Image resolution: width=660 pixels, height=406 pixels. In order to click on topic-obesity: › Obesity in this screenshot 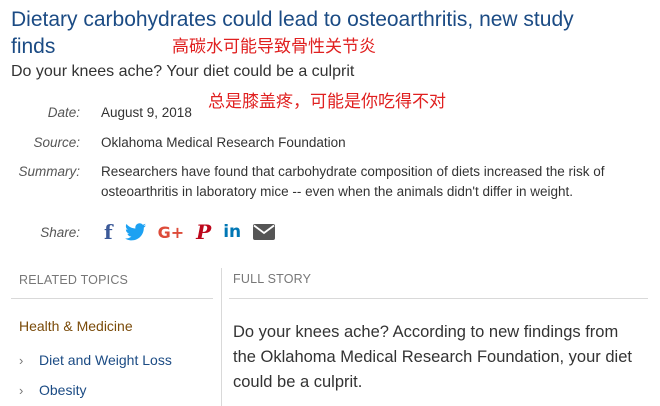, I will do `click(52, 390)`.